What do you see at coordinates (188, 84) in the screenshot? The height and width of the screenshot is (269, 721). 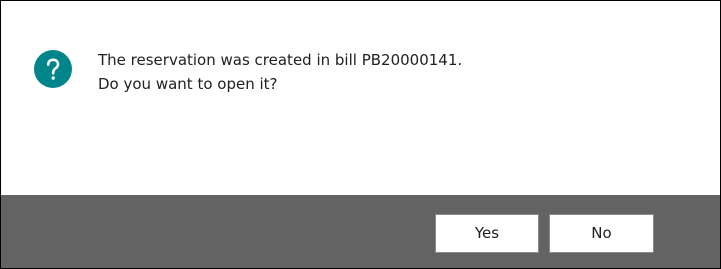 I see `message-line-2: Do you want to open it?` at bounding box center [188, 84].